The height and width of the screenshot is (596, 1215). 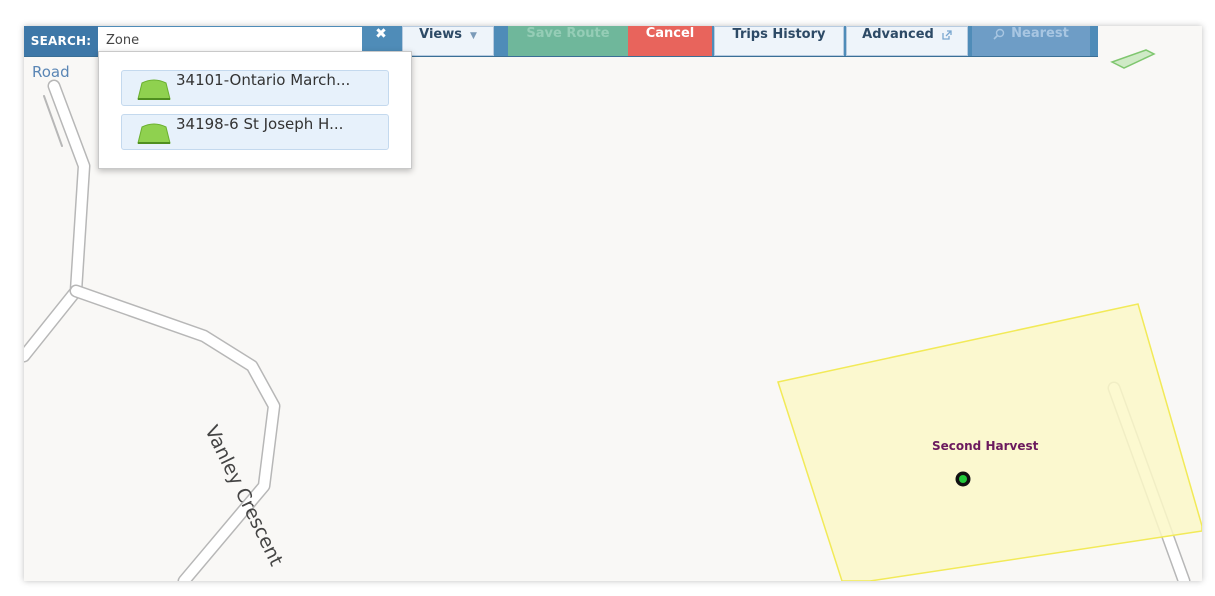 What do you see at coordinates (61, 41) in the screenshot?
I see `search-label: SEARCH:` at bounding box center [61, 41].